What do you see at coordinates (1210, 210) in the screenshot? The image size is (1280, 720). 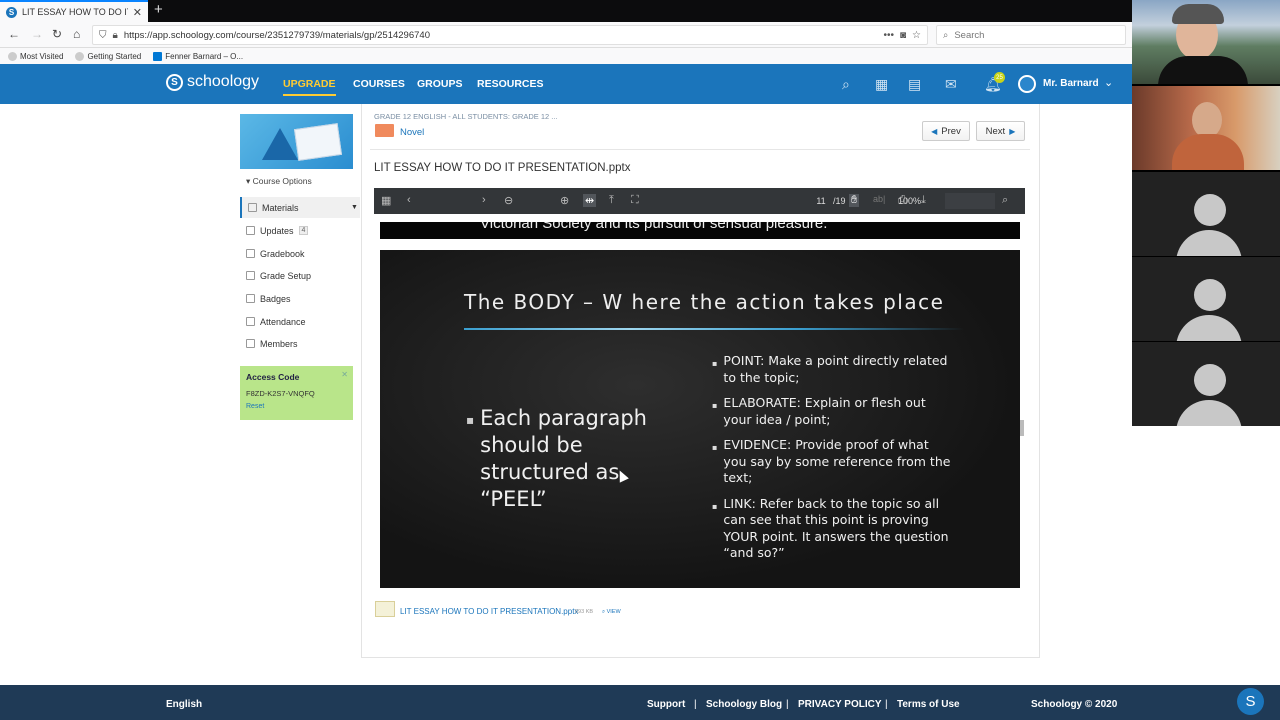 I see `participant-avatar-icon` at bounding box center [1210, 210].